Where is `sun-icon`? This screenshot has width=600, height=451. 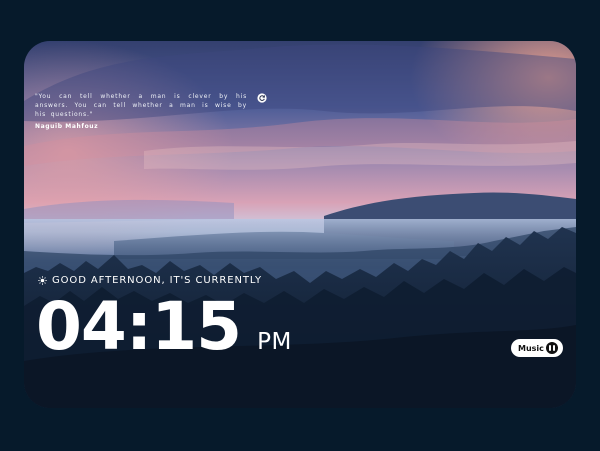 sun-icon is located at coordinates (42, 280).